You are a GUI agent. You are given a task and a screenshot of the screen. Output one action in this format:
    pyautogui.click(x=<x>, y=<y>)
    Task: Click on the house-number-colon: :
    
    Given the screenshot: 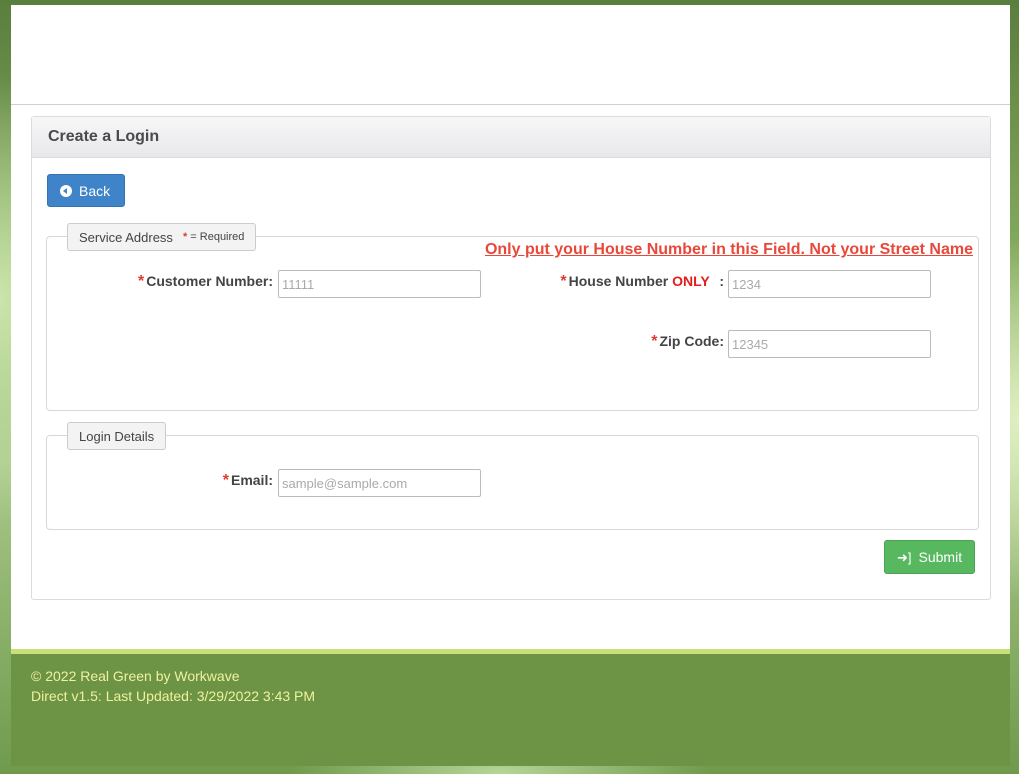 What is the action you would take?
    pyautogui.click(x=721, y=281)
    